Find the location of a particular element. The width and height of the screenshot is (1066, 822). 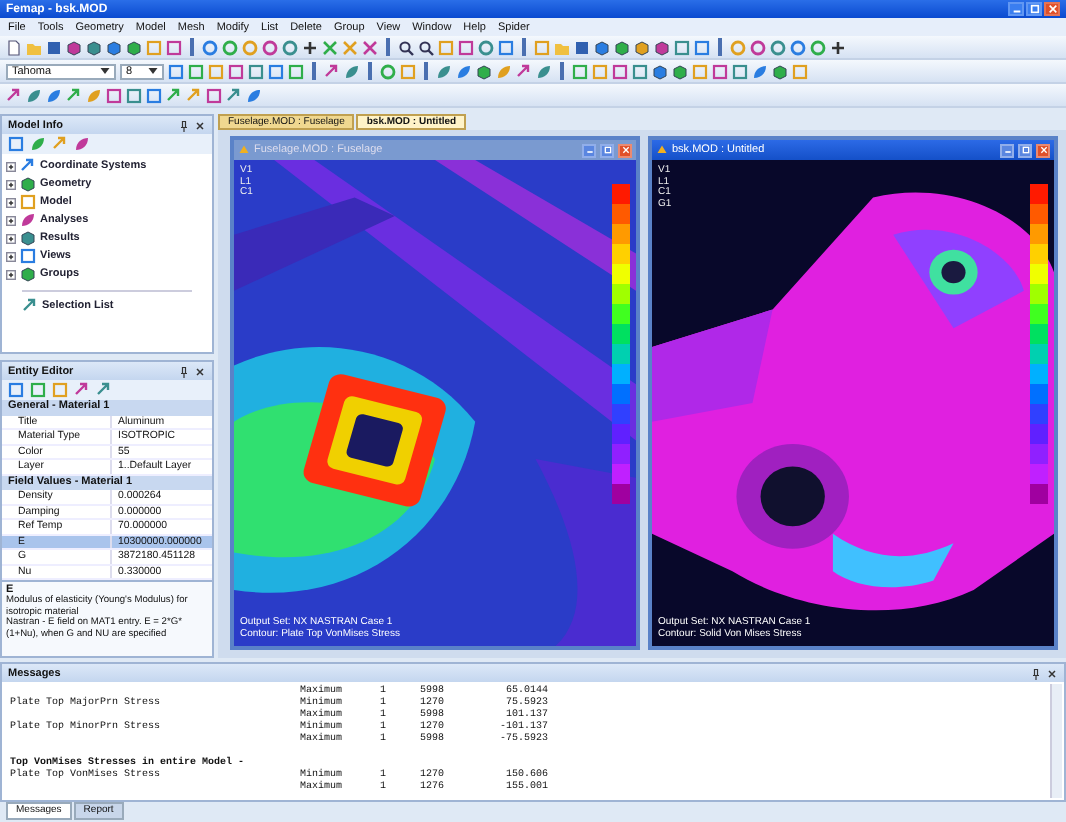

scrollbar is located at coordinates (1056, 741).